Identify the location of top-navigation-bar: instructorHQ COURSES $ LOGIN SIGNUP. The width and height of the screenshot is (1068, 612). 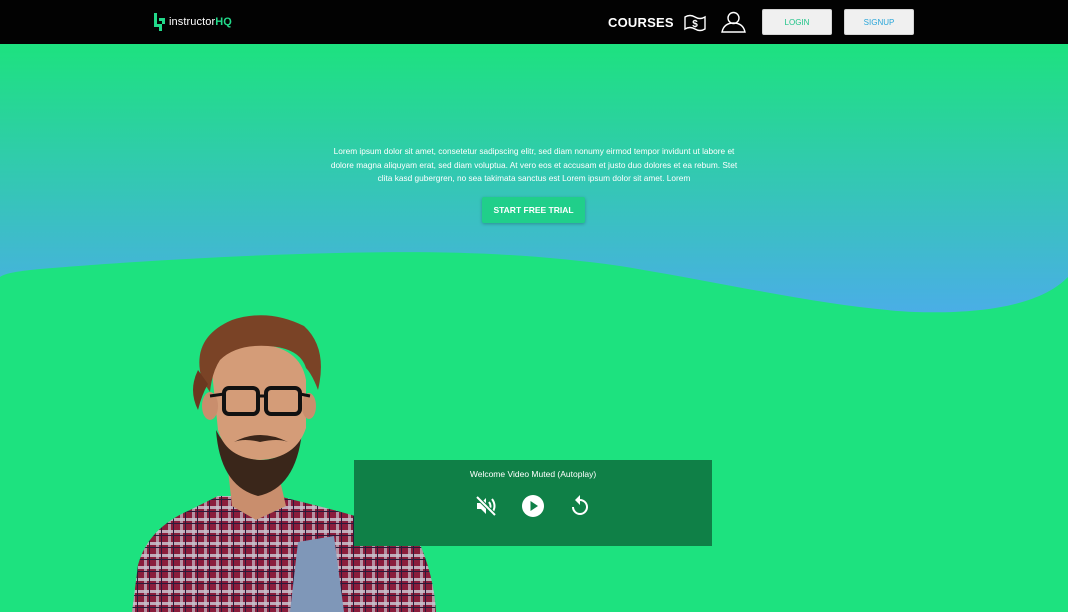
(534, 22).